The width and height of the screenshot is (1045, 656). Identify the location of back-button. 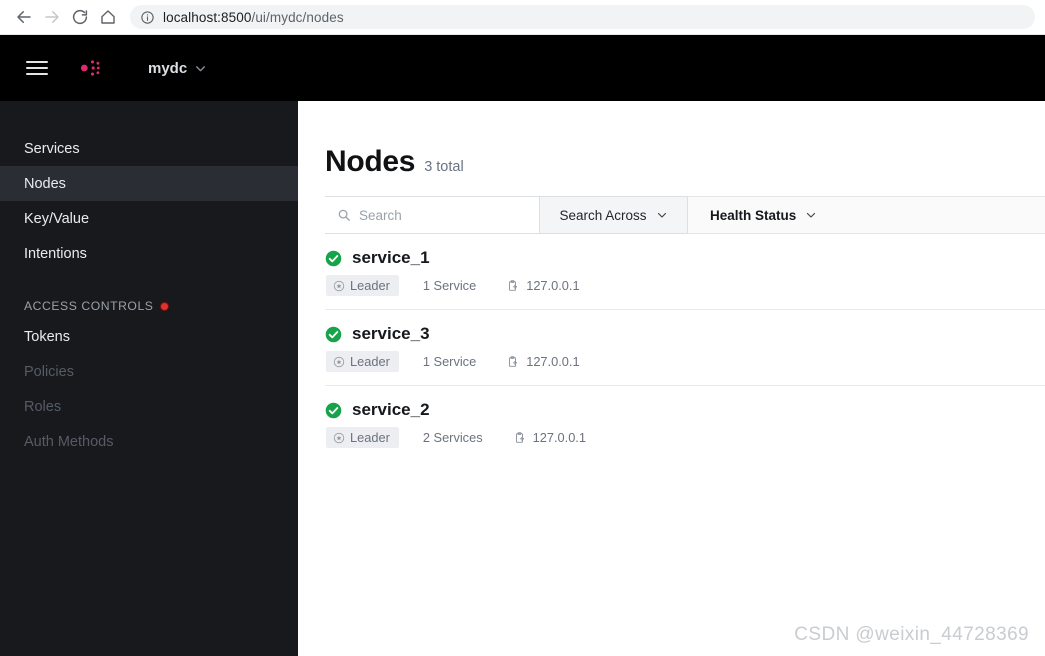
(24, 17).